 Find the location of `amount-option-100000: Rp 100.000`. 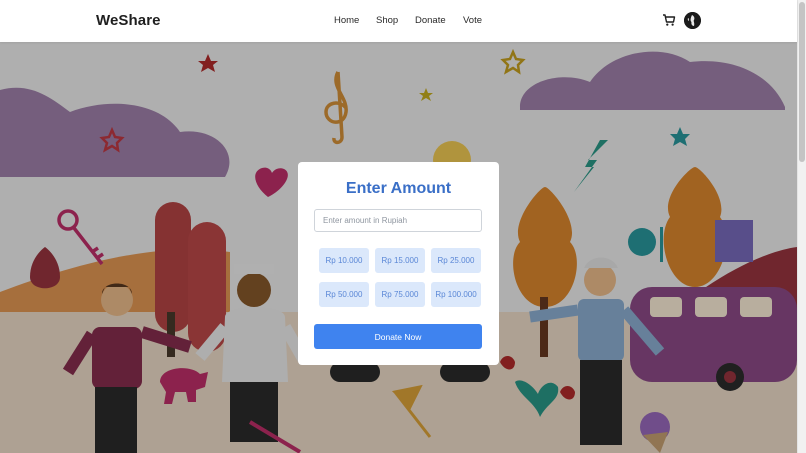

amount-option-100000: Rp 100.000 is located at coordinates (456, 294).